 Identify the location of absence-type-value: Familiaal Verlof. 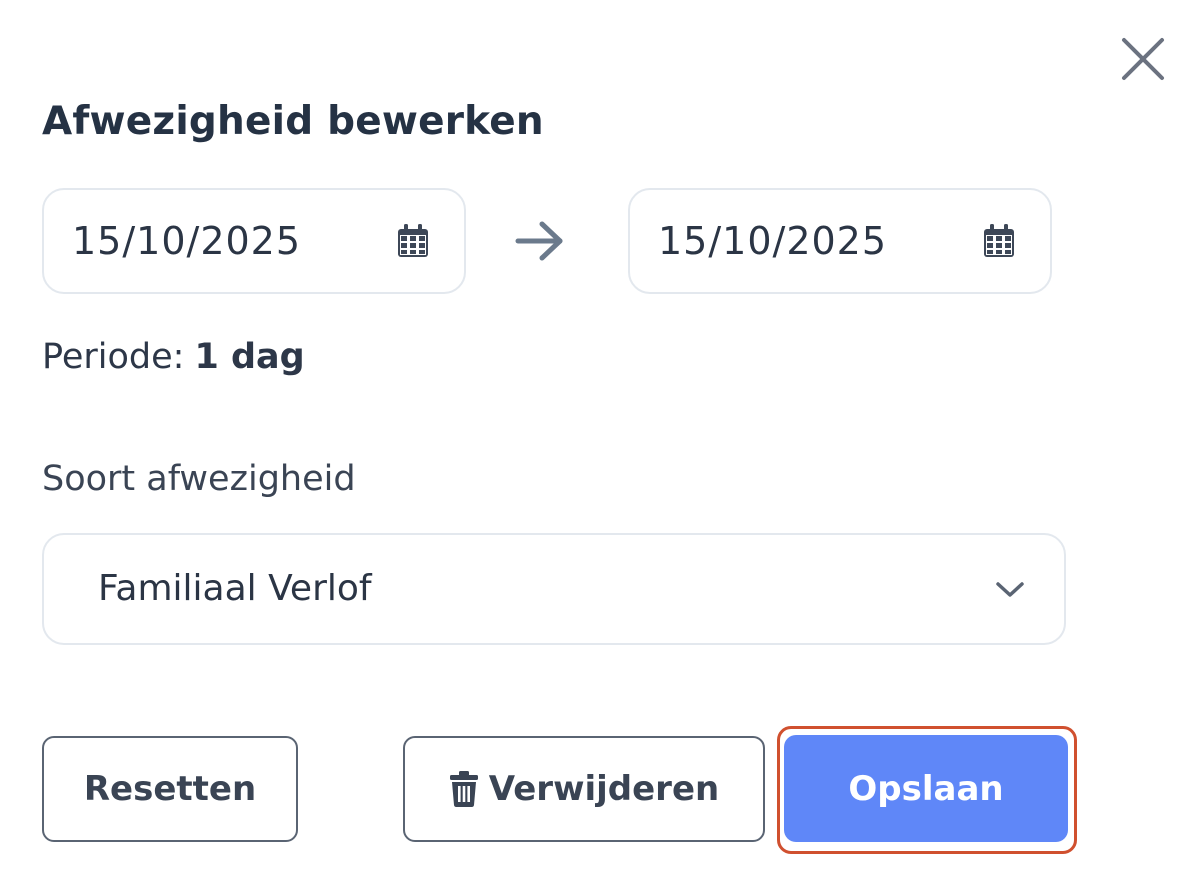
(235, 588).